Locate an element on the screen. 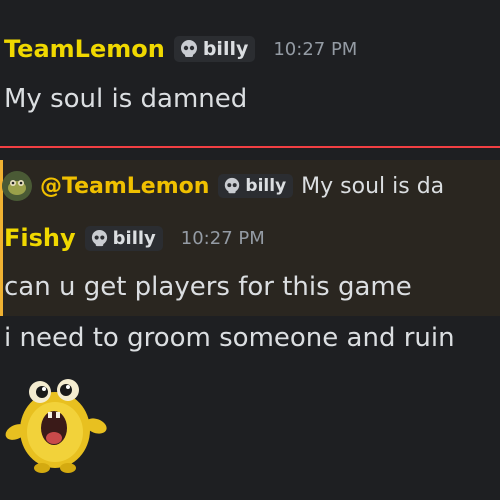 The width and height of the screenshot is (500, 500). message-text: can u get players for this game is located at coordinates (208, 287).